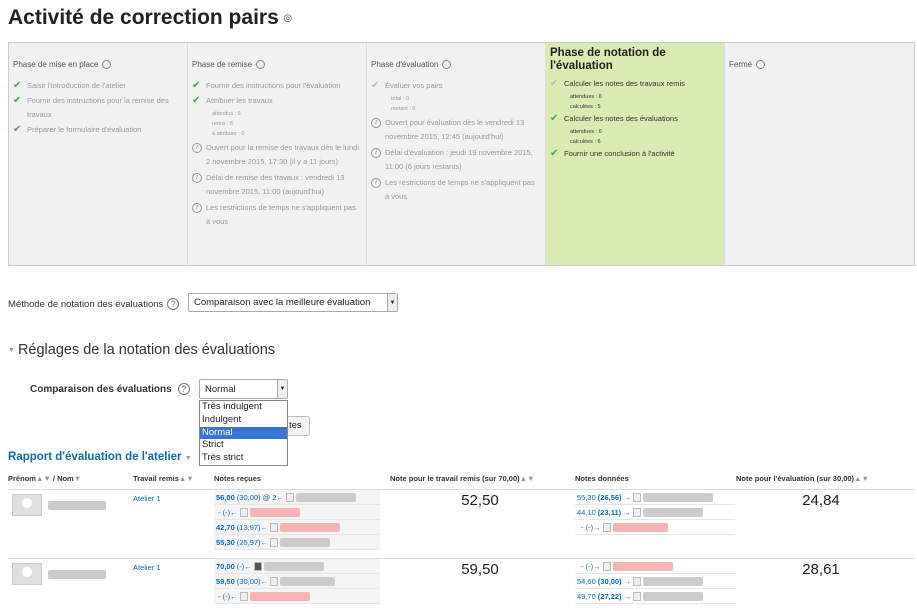 This screenshot has height=614, width=917. Describe the element at coordinates (44, 481) in the screenshot. I see `col-name: Prénom▲▼ / Nom▼` at that location.